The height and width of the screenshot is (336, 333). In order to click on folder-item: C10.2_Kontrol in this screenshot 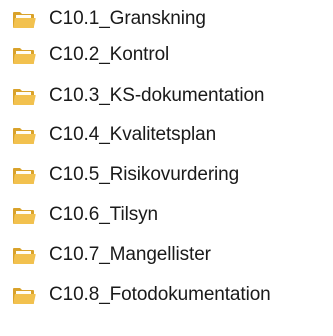, I will do `click(166, 55)`.